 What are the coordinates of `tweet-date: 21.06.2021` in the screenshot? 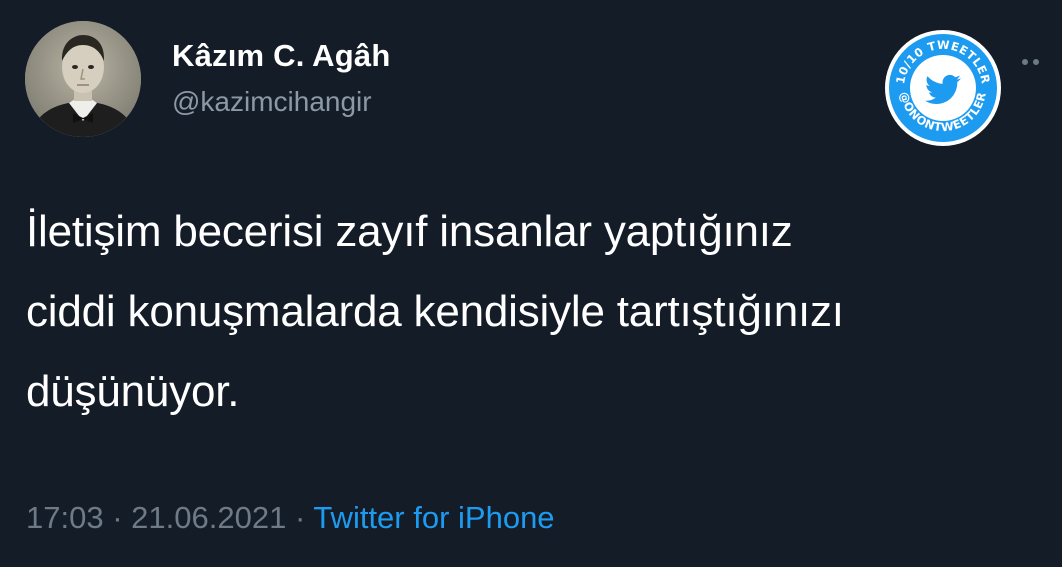 It's located at (208, 517).